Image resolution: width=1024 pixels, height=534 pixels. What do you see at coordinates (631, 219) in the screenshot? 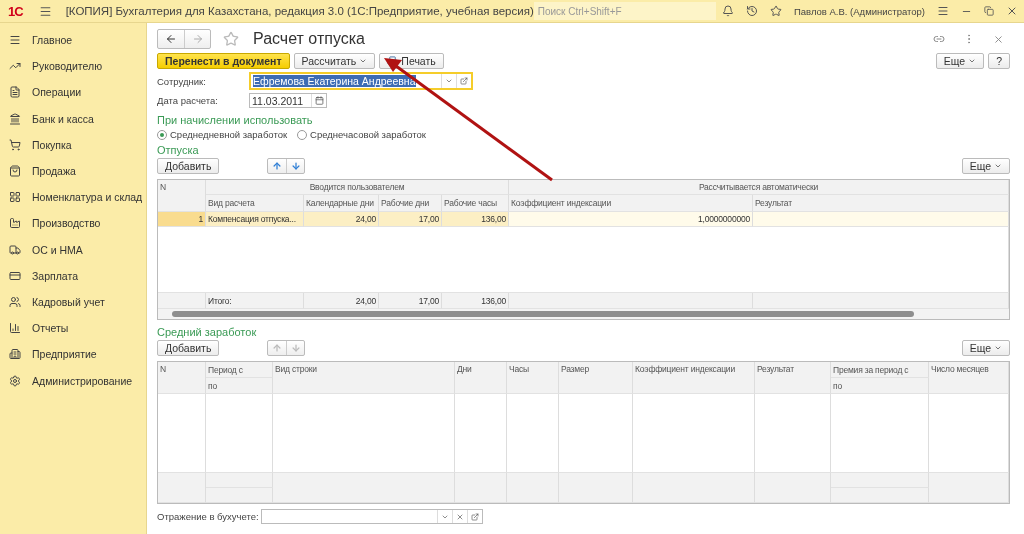
I see `table-cell: 1,0000000000` at bounding box center [631, 219].